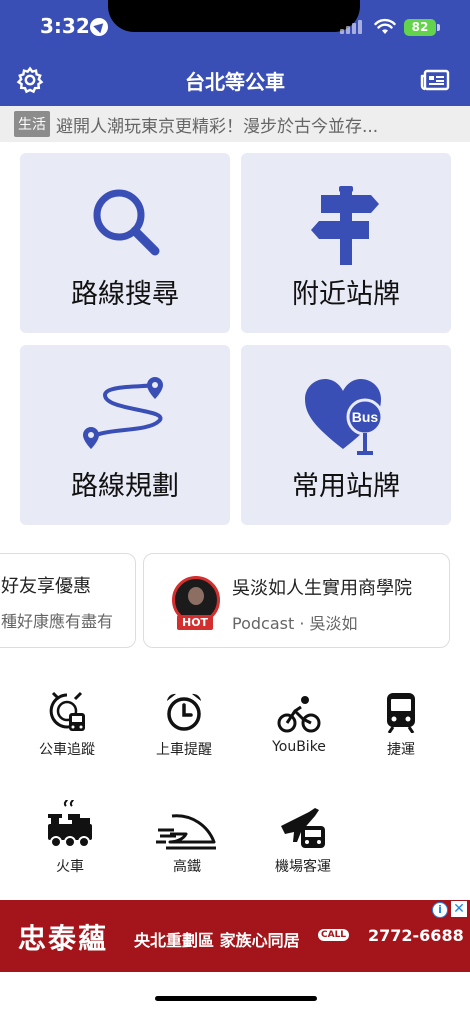 The height and width of the screenshot is (1012, 470). Describe the element at coordinates (184, 712) in the screenshot. I see `alarm-clock-icon` at that location.